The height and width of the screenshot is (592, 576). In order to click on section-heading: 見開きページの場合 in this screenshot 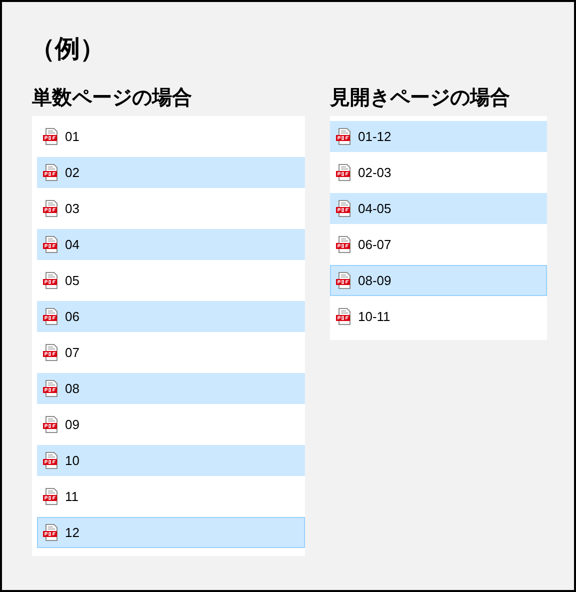, I will do `click(420, 97)`.